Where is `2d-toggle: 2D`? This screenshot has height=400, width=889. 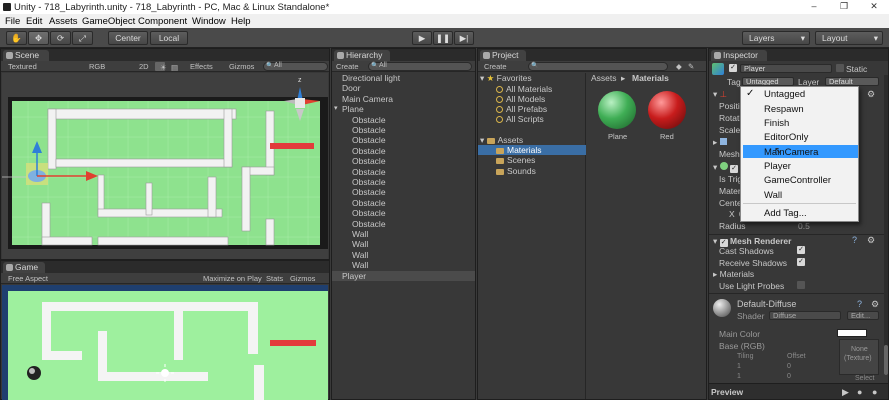
2d-toggle: 2D is located at coordinates (144, 66).